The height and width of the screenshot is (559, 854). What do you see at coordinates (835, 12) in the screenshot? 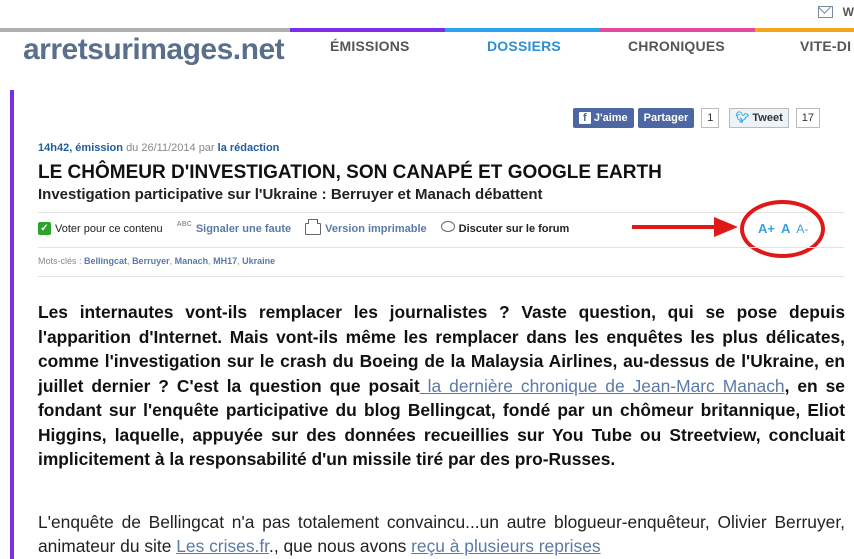
I see `topbar-icons: W` at bounding box center [835, 12].